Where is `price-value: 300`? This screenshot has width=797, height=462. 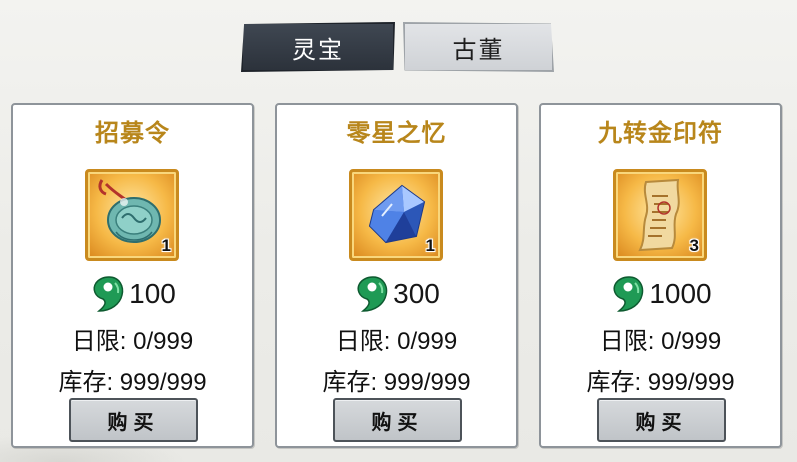
price-value: 300 is located at coordinates (416, 293).